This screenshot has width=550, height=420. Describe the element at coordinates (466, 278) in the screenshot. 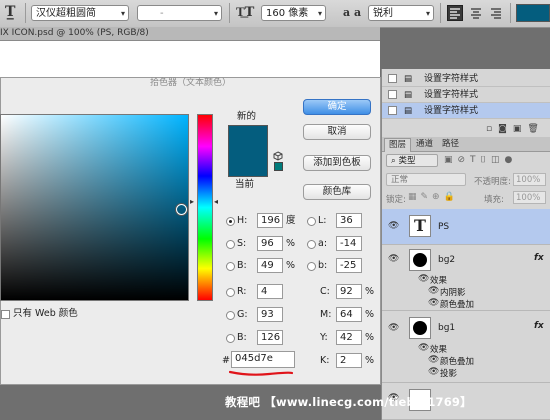

I see `layer-row-bg2: 👁 bg2 fx 👁 效果 👁 内阴影 👁 颜色叠加` at that location.